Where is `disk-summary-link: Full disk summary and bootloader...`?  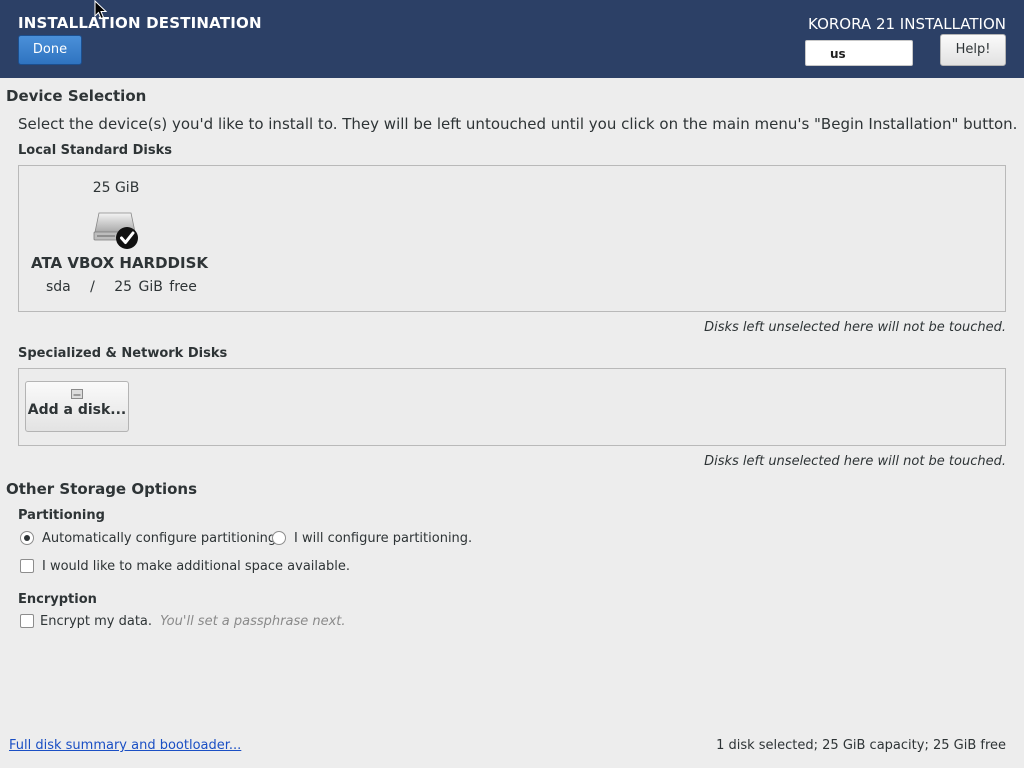
disk-summary-link: Full disk summary and bootloader... is located at coordinates (125, 745).